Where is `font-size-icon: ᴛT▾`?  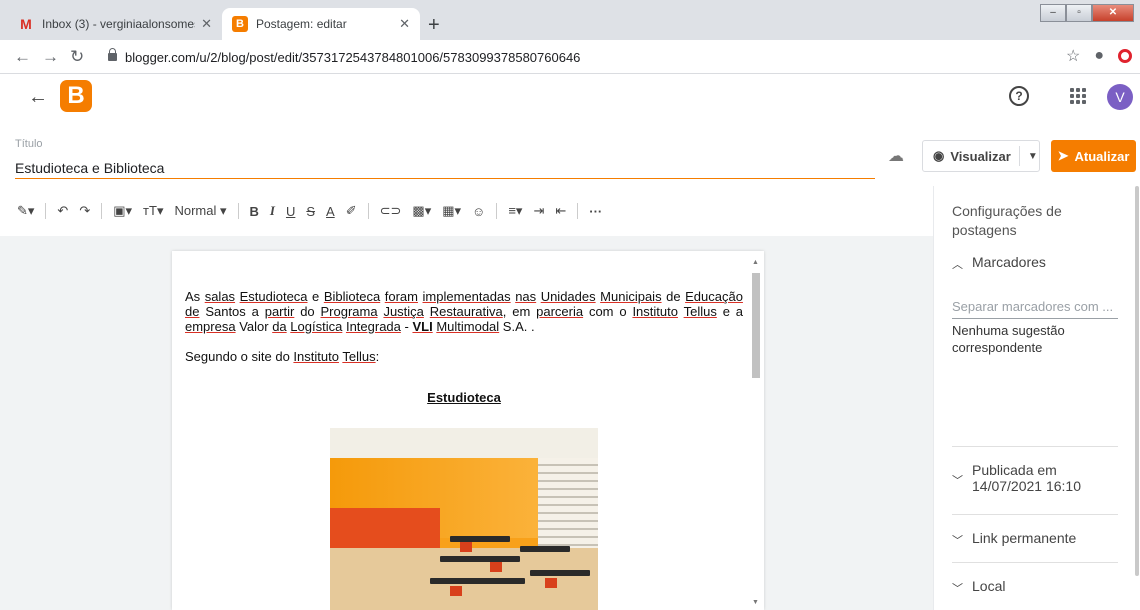
font-size-icon: ᴛT▾ is located at coordinates (153, 211).